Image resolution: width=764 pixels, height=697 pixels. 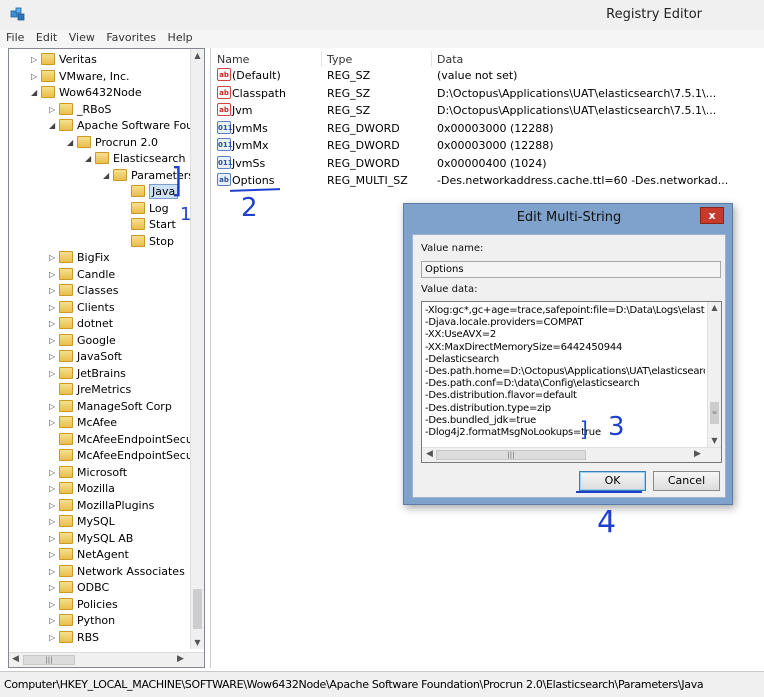 I want to click on tree-item: ▷ JavaSoft, so click(x=99, y=357).